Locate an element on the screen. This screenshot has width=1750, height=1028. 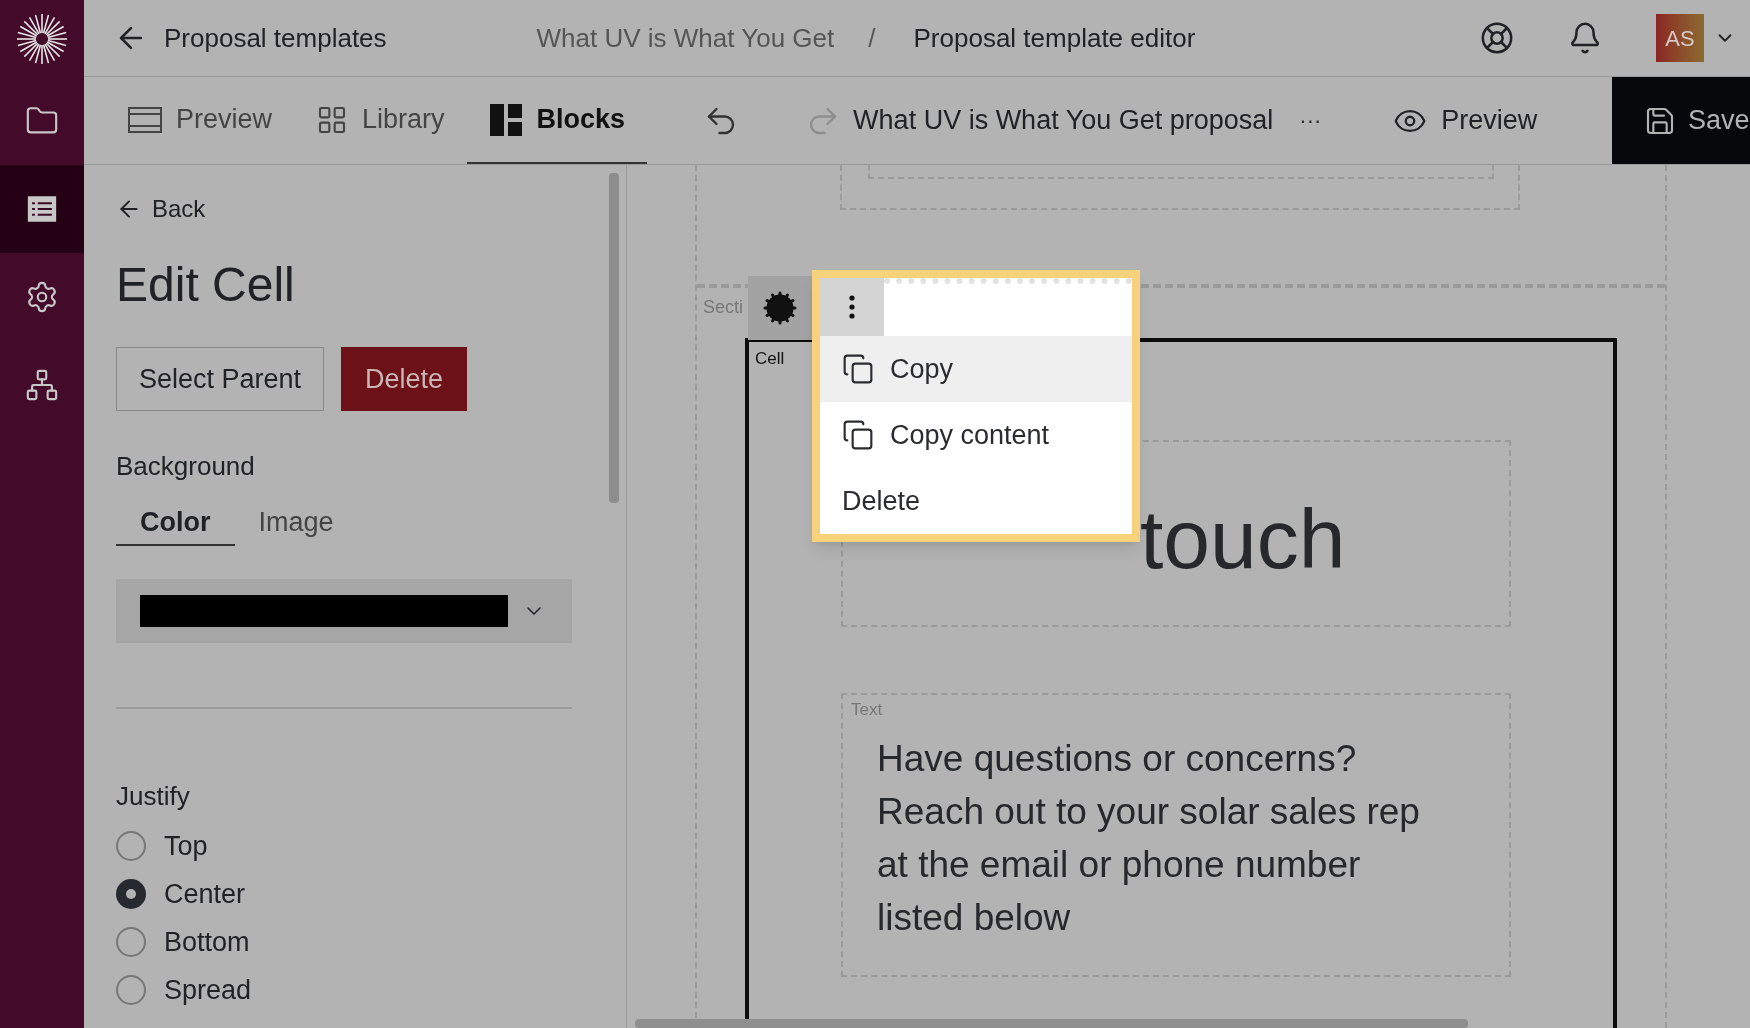
menu-item: Copy content is located at coordinates (976, 435).